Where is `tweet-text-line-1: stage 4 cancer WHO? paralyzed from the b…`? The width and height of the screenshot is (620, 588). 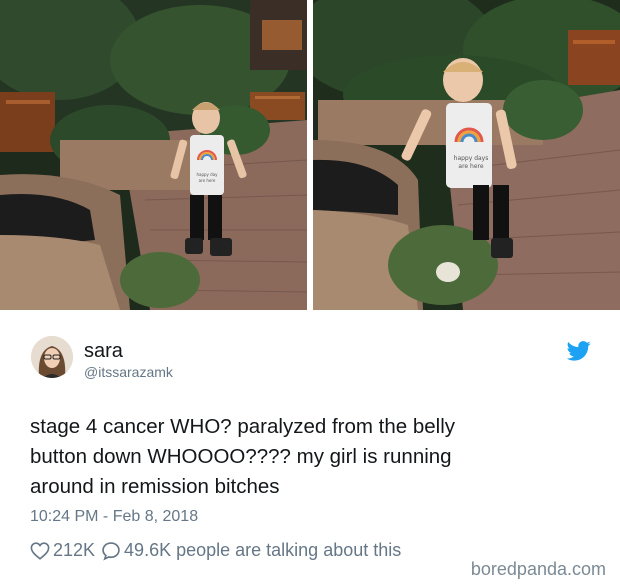
tweet-text-line-1: stage 4 cancer WHO? paralyzed from the b… is located at coordinates (242, 426).